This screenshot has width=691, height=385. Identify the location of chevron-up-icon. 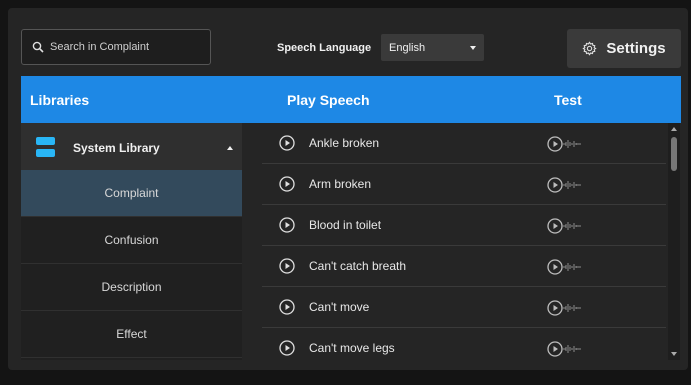
(230, 148).